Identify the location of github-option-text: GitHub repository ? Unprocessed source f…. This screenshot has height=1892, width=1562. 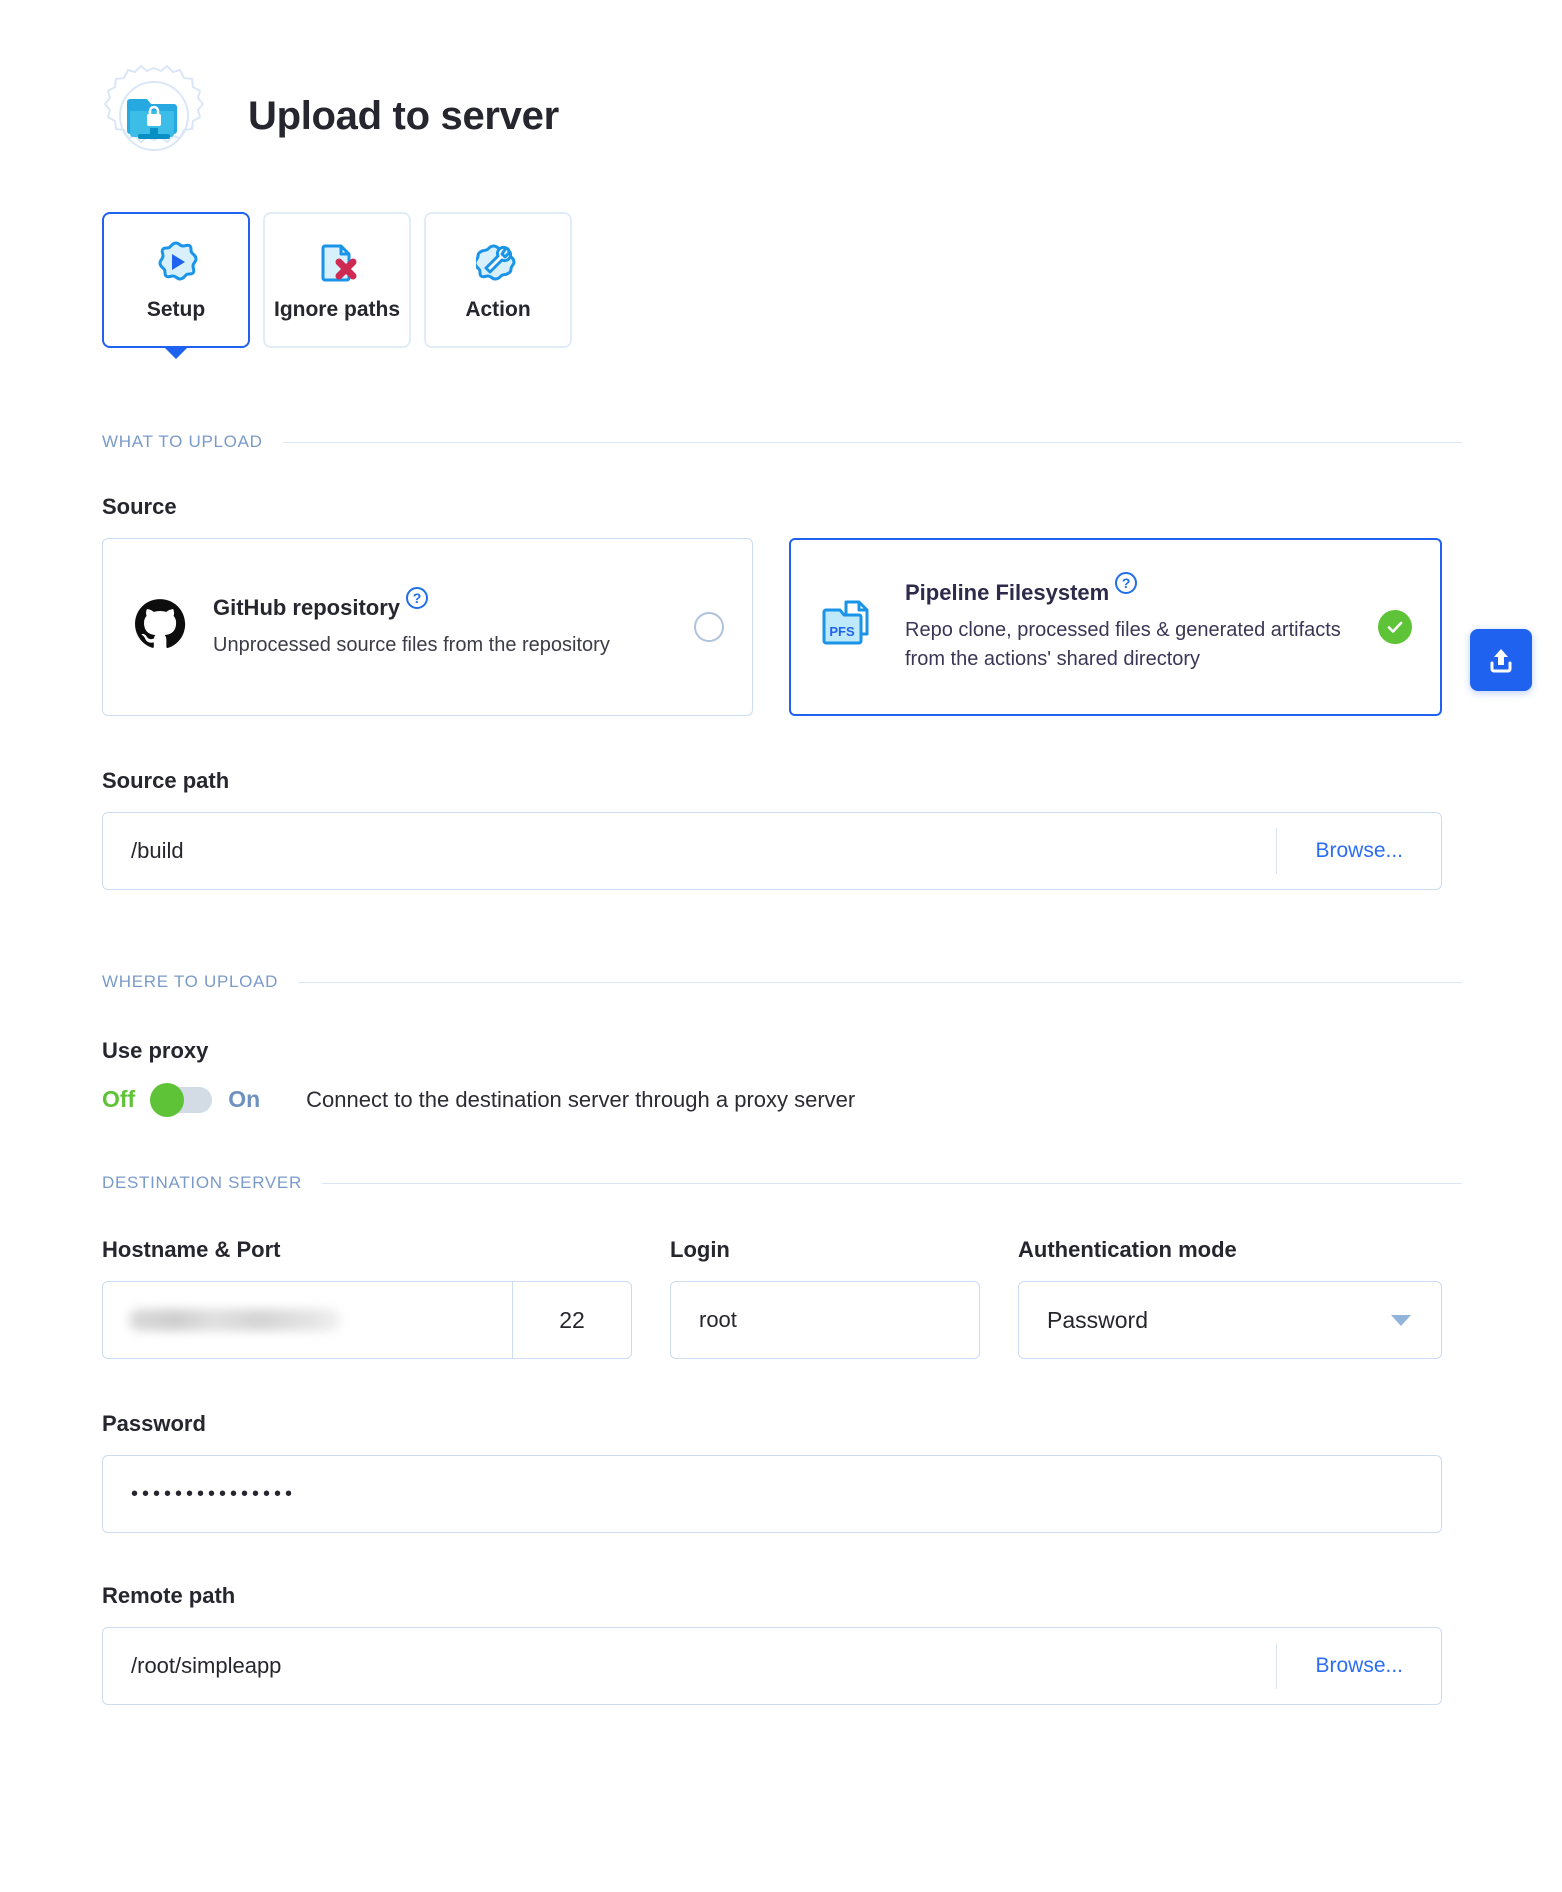
(440, 623).